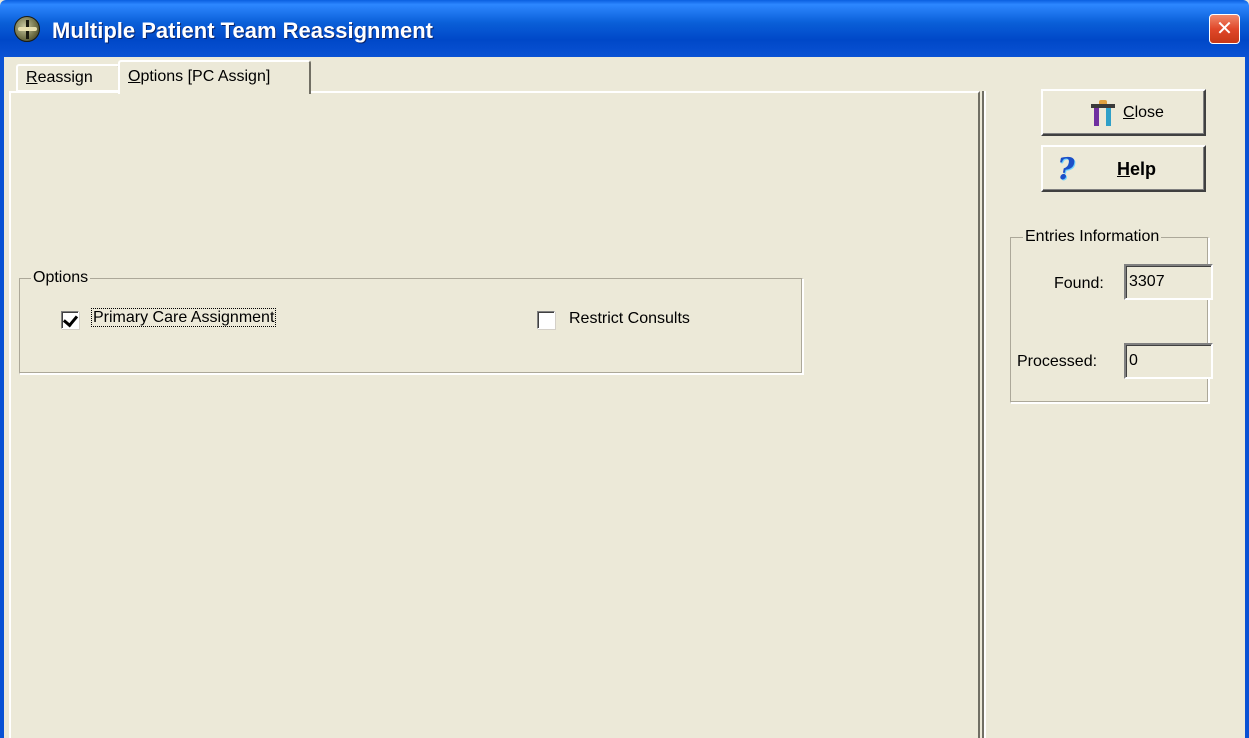 This screenshot has width=1249, height=738. Describe the element at coordinates (1079, 283) in the screenshot. I see `found-label: Found:` at that location.